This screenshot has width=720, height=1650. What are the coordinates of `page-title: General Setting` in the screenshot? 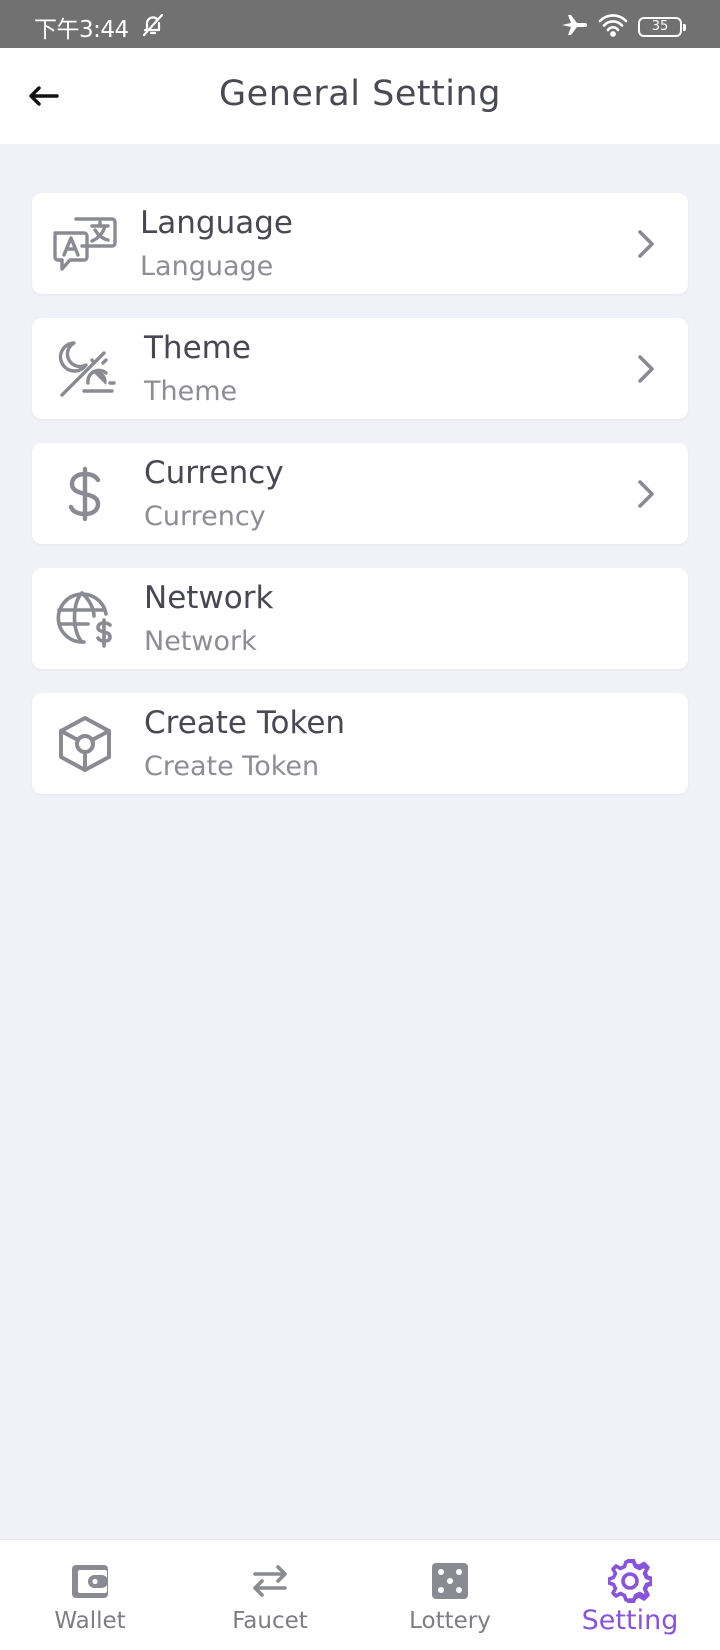 It's located at (360, 94).